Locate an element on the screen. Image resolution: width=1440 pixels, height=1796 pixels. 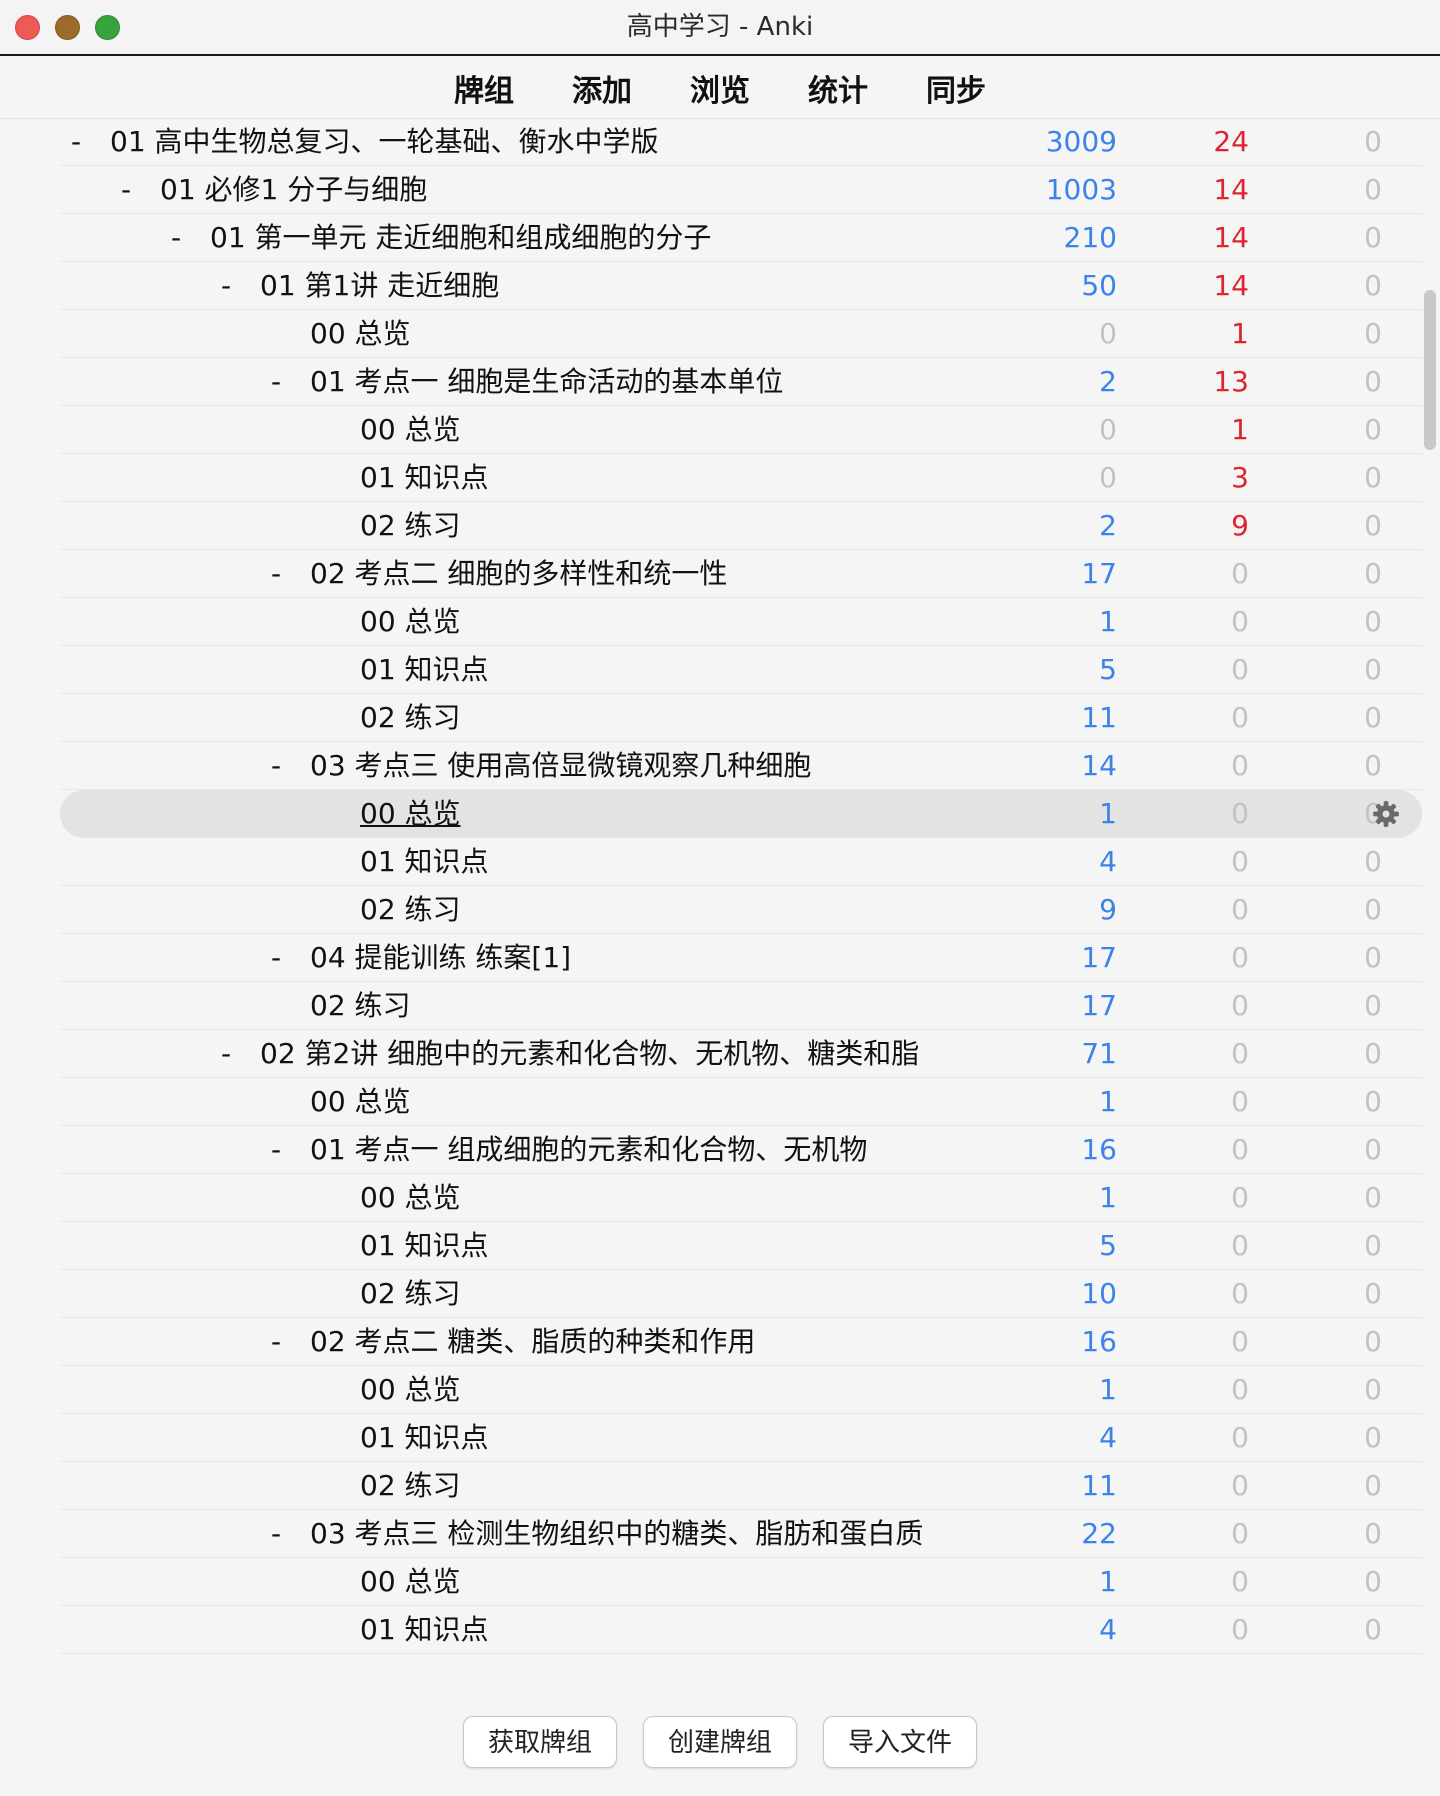
deck-row: 02 练习 2 9 0 is located at coordinates (741, 526).